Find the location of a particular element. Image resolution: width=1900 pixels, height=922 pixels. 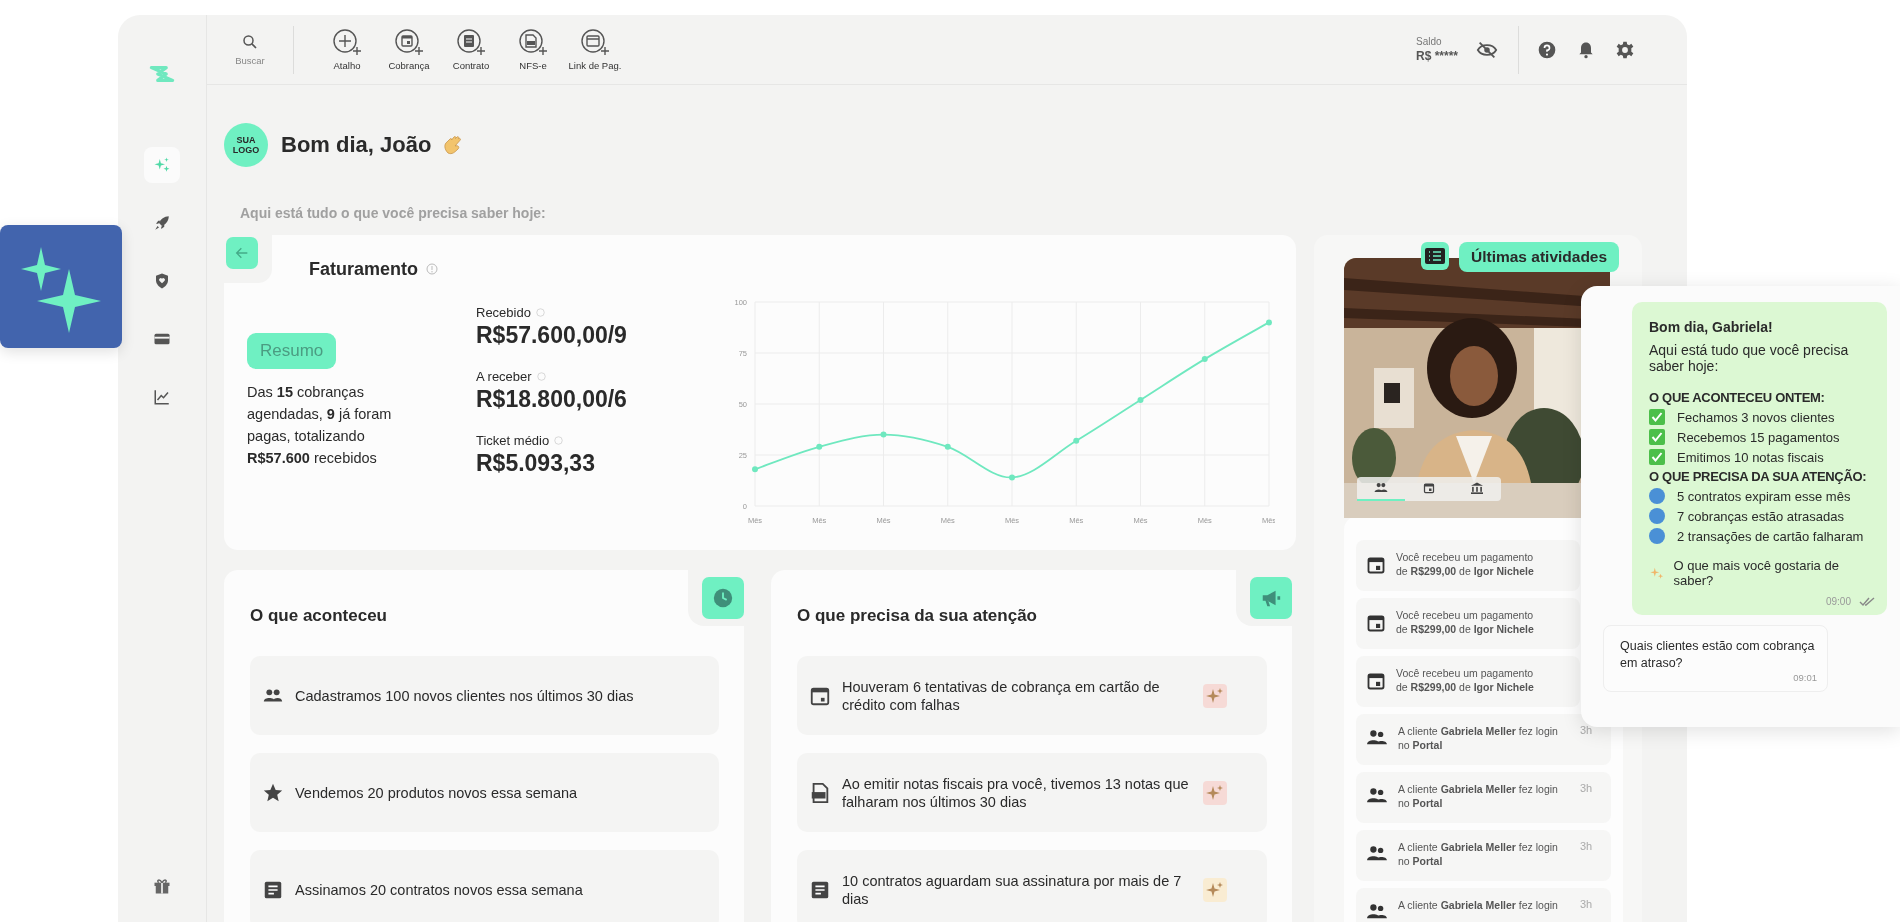

stat-value: R$18.800,00/6 is located at coordinates (552, 399).